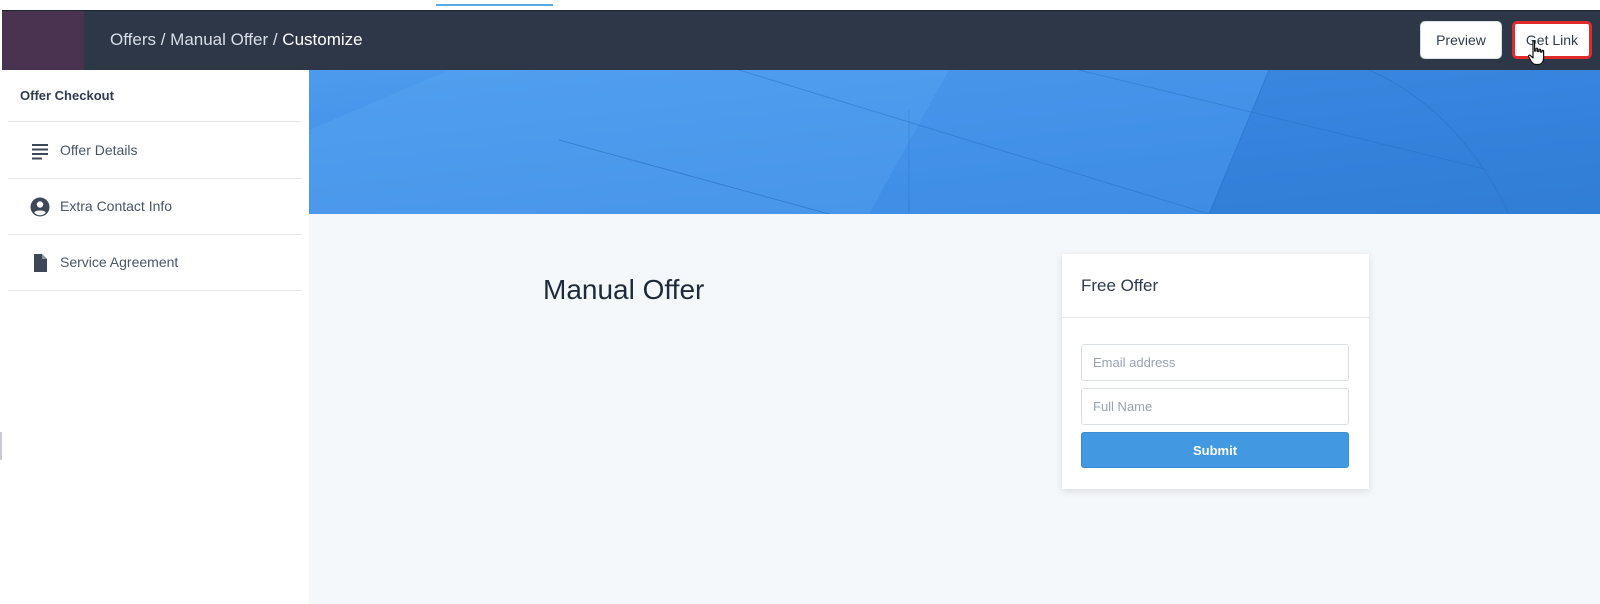  I want to click on card-header: Free Offer, so click(1215, 286).